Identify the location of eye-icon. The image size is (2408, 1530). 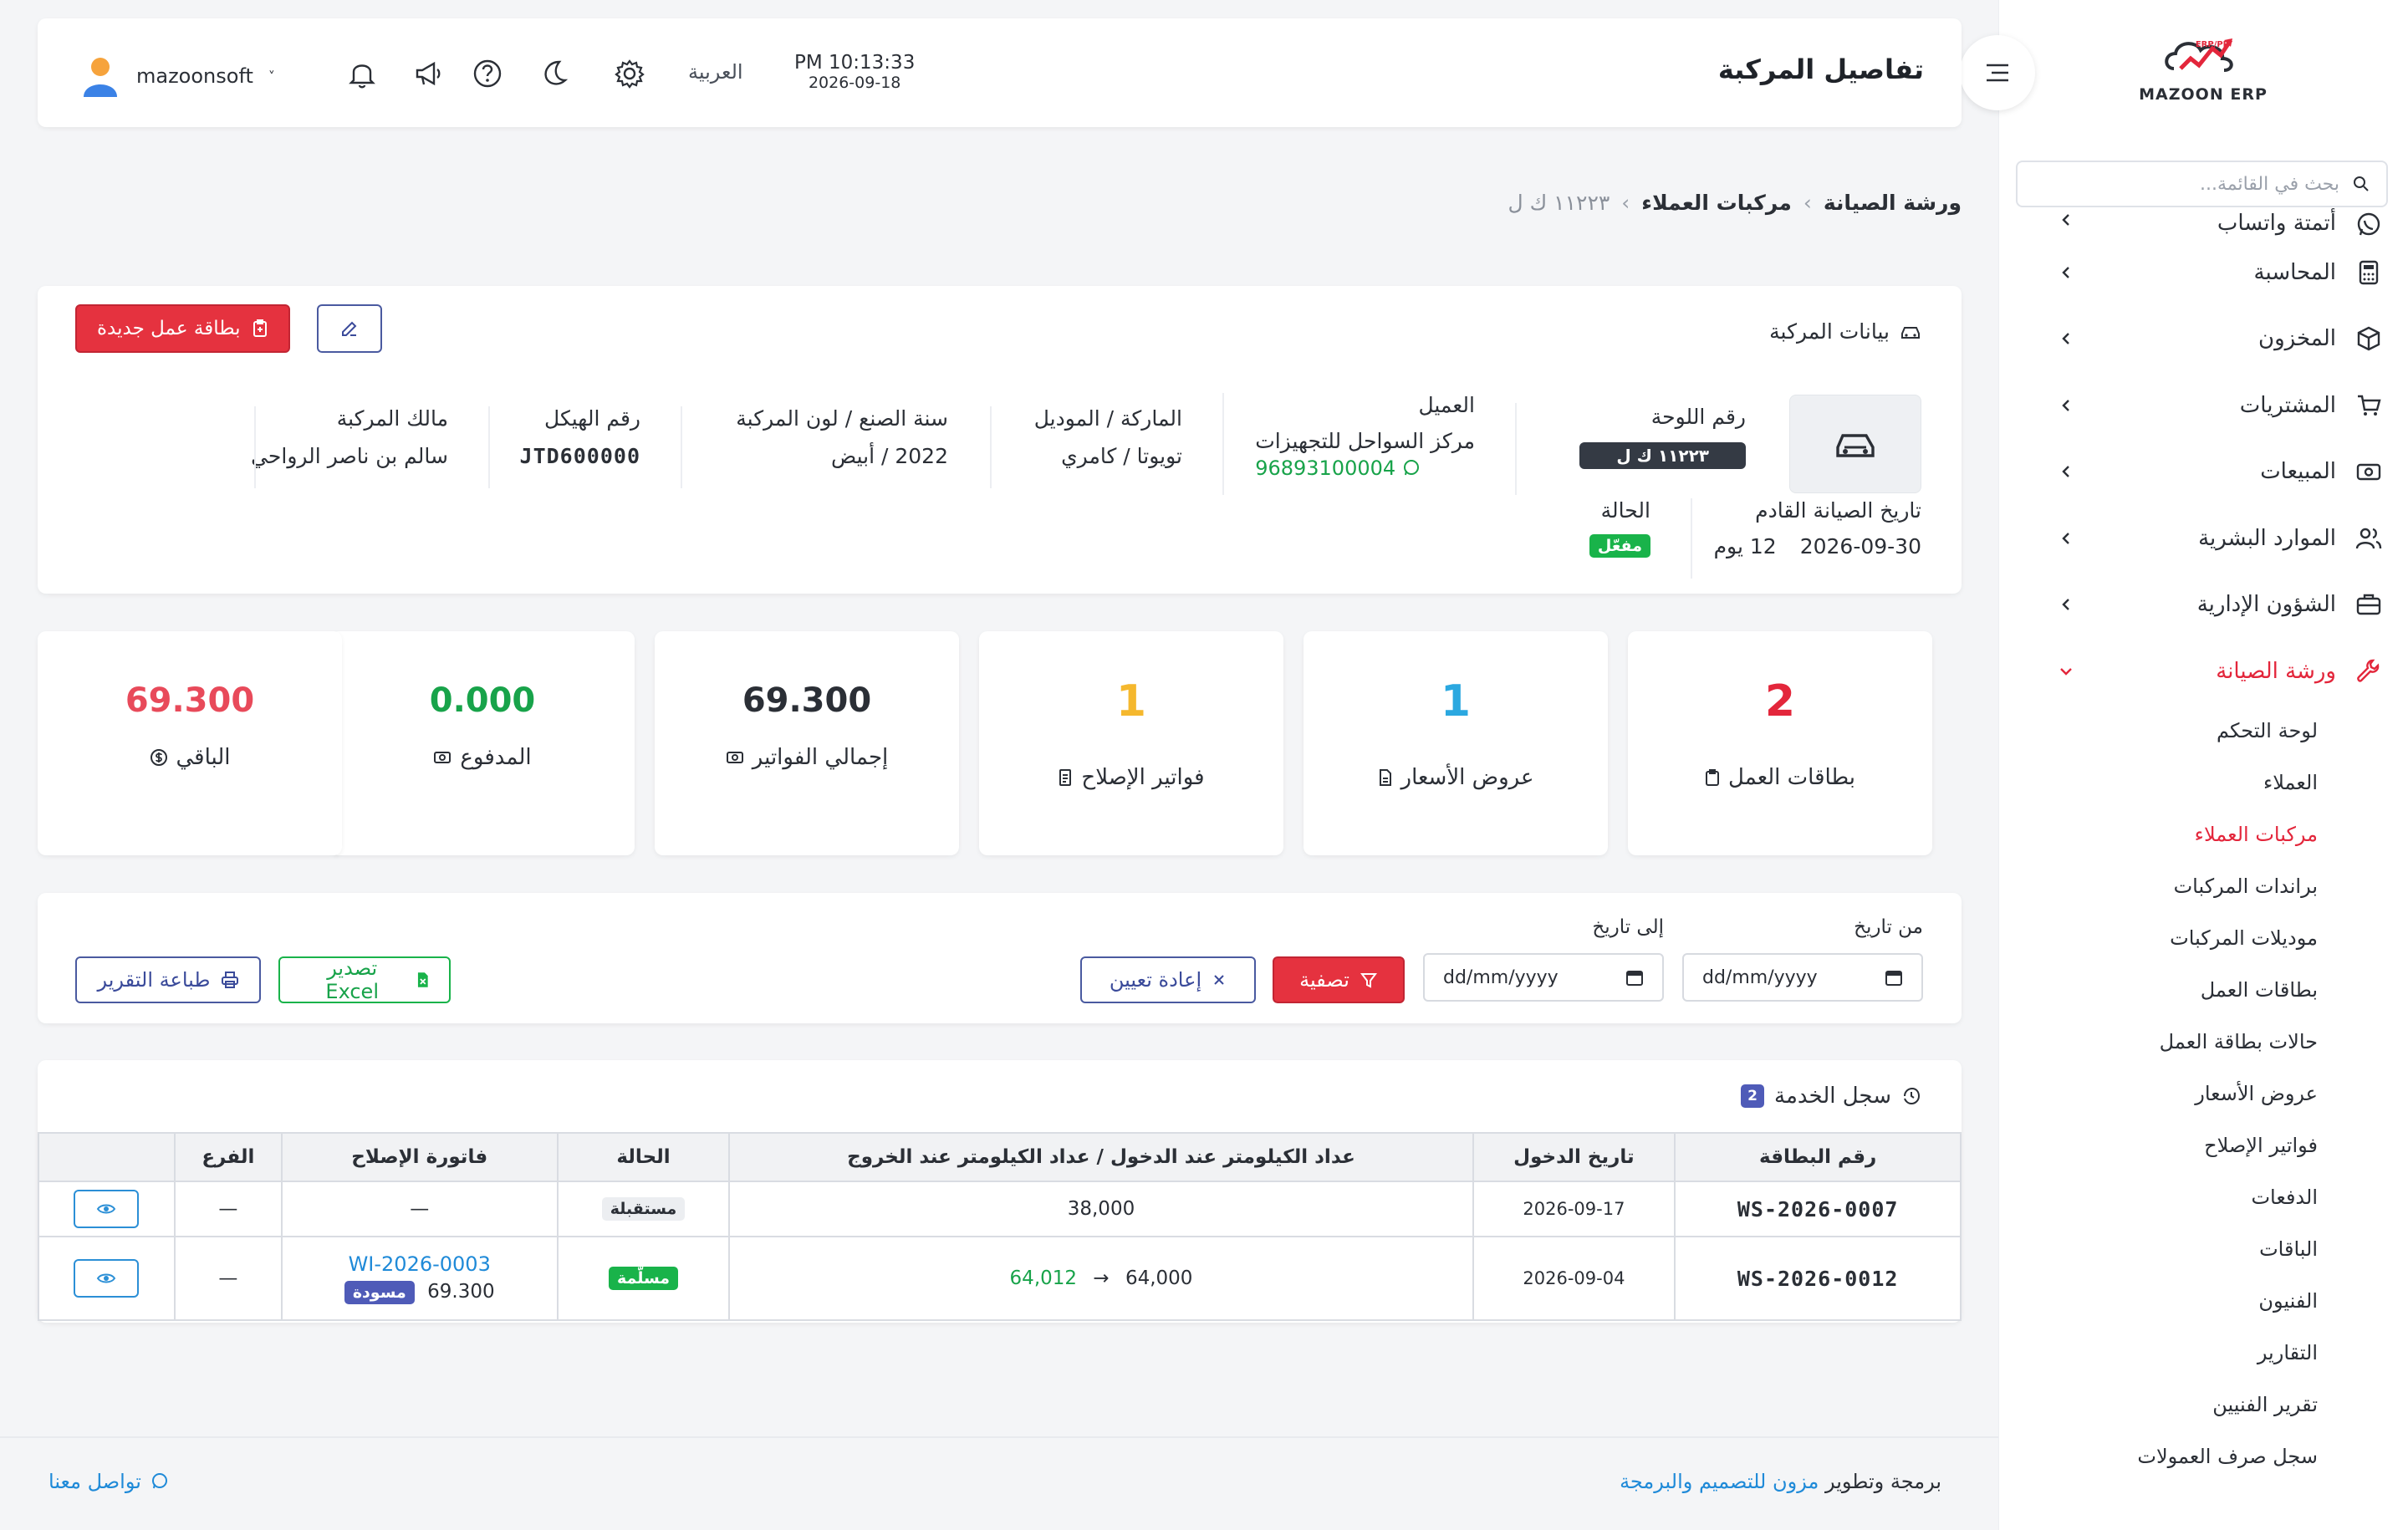
(106, 1278).